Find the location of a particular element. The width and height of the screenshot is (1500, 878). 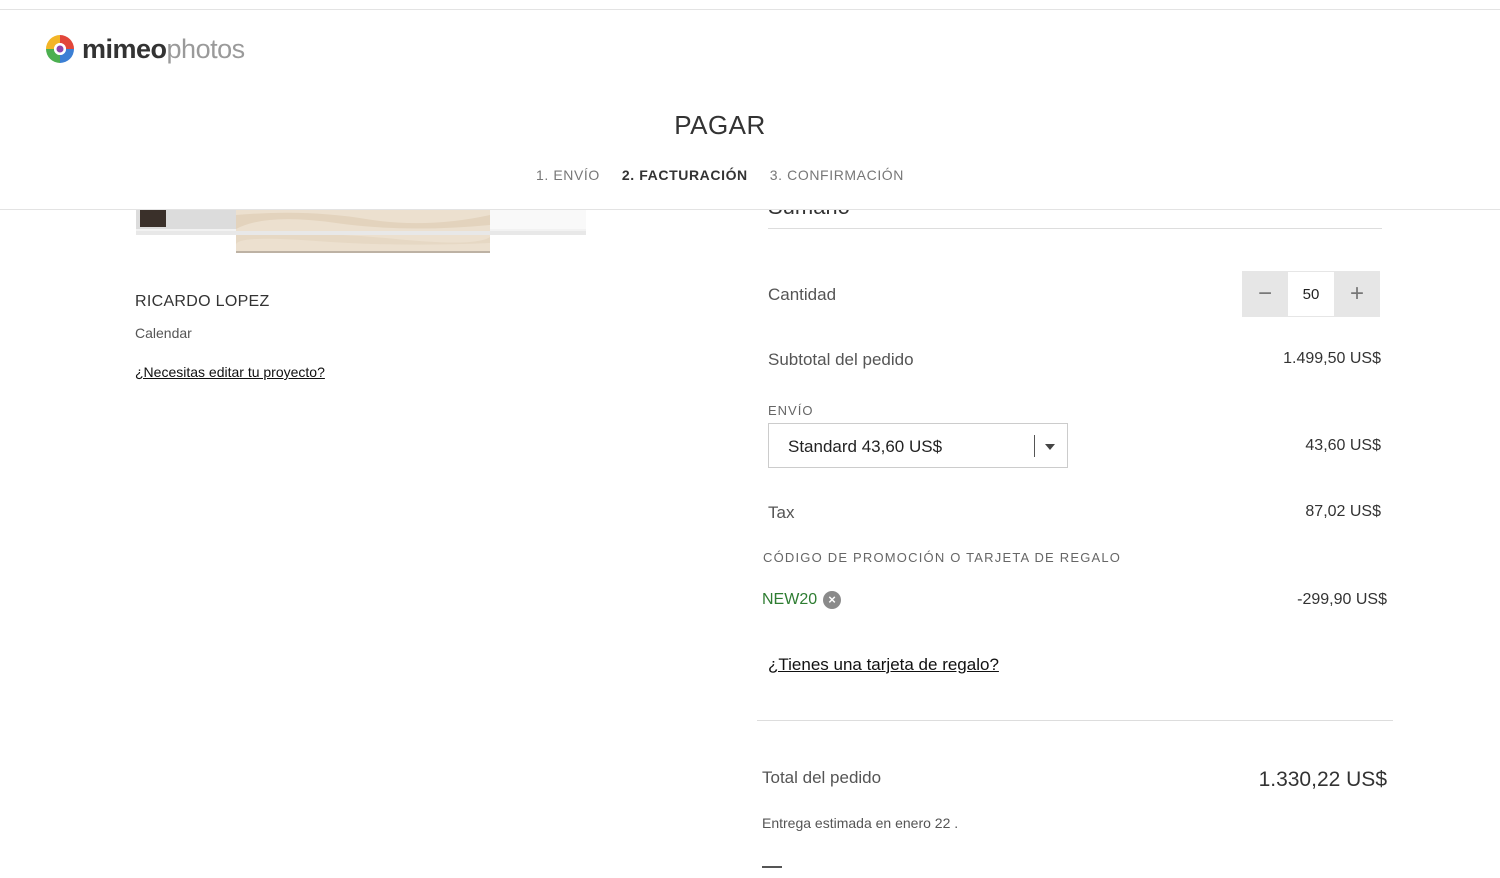

remove-promo-icon: × is located at coordinates (832, 600).